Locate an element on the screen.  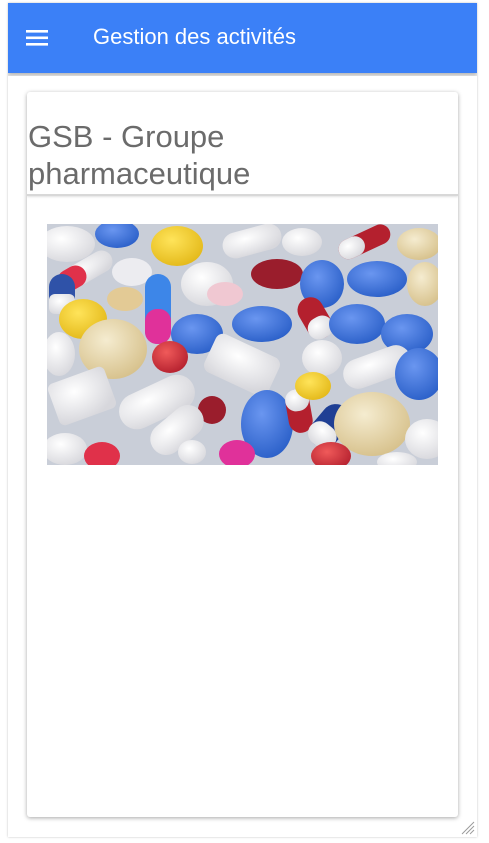
card-title: GSB - Groupe pharmaceutique is located at coordinates (139, 155).